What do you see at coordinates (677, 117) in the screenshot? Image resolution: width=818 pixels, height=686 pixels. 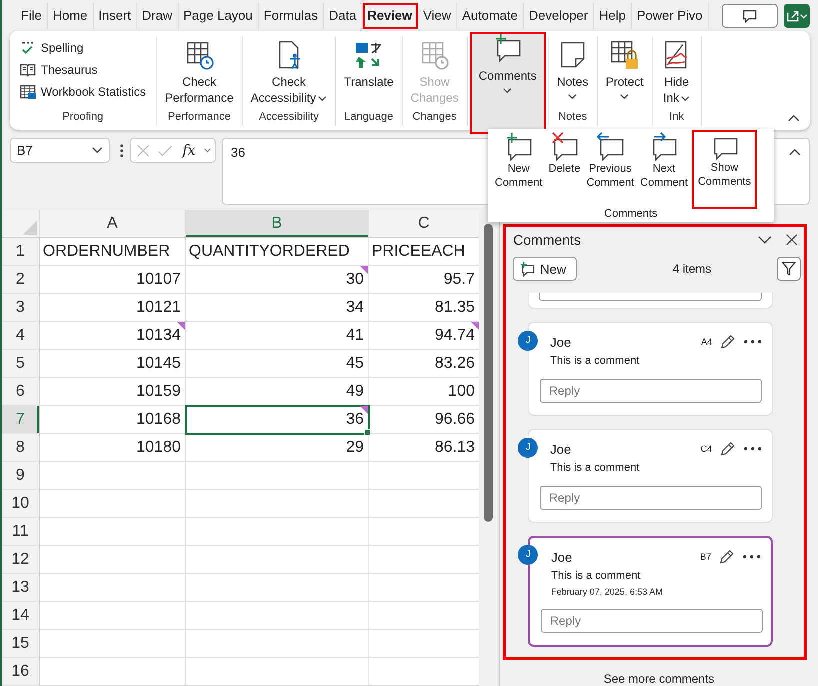 I see `group-label: Ink` at bounding box center [677, 117].